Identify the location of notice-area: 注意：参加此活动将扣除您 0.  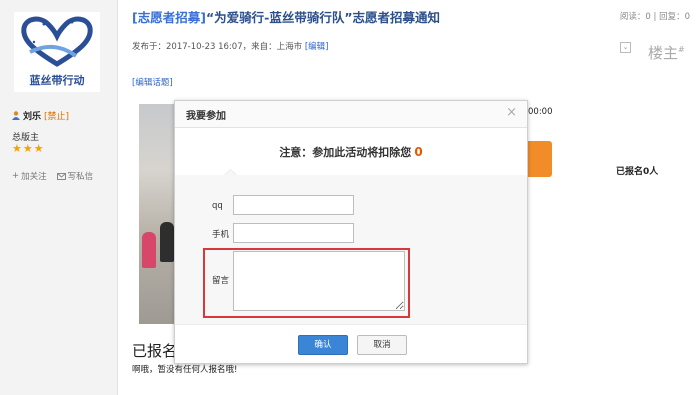
(351, 156).